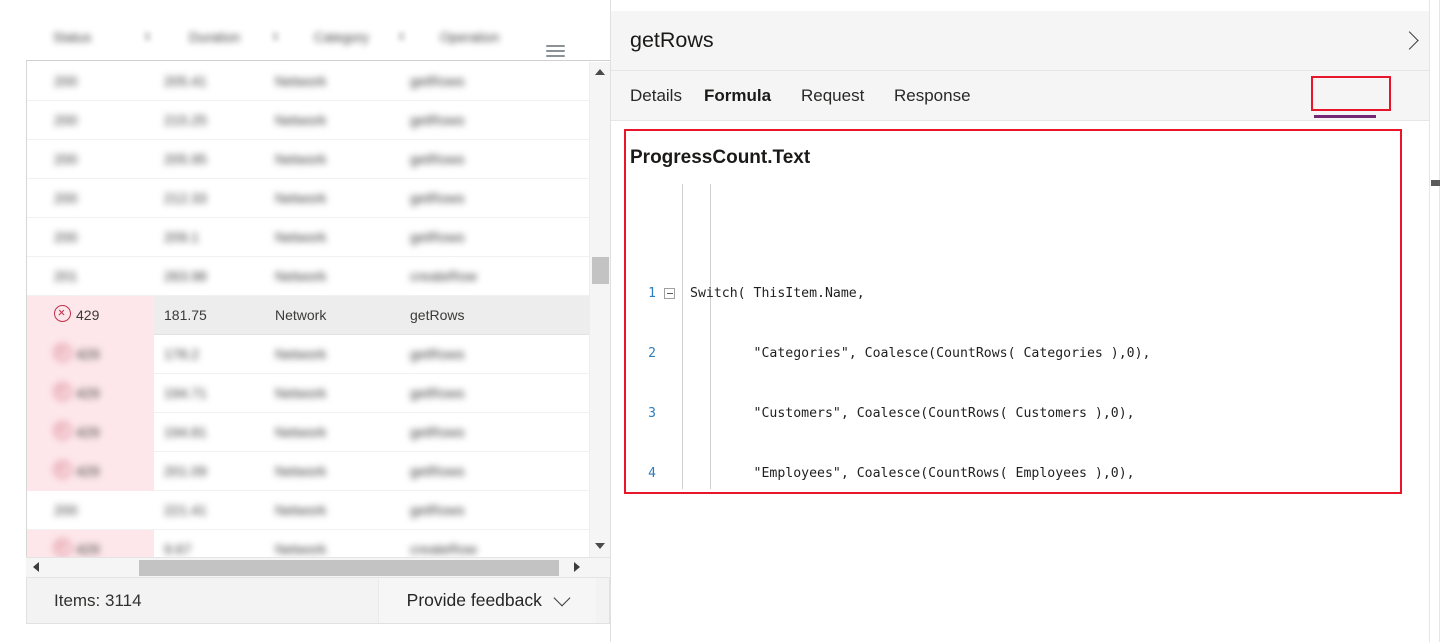  I want to click on table-header-row: Status Duration Category Operation, so click(318, 37).